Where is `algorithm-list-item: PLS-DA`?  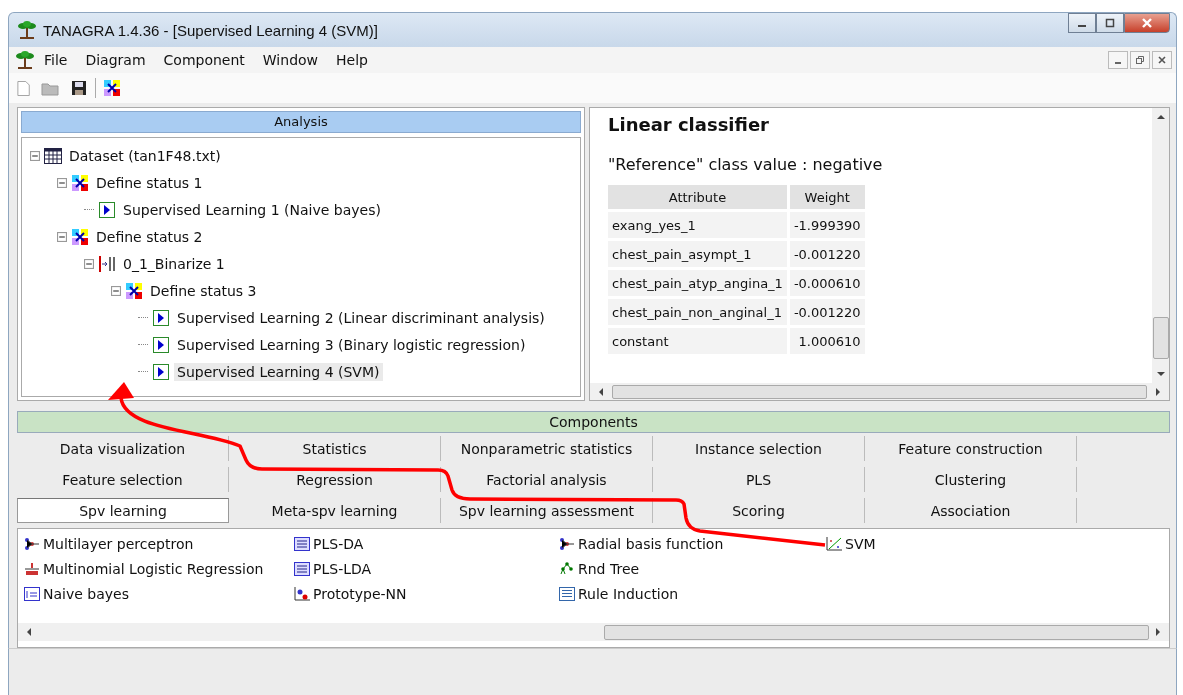
algorithm-list-item: PLS-DA is located at coordinates (426, 543).